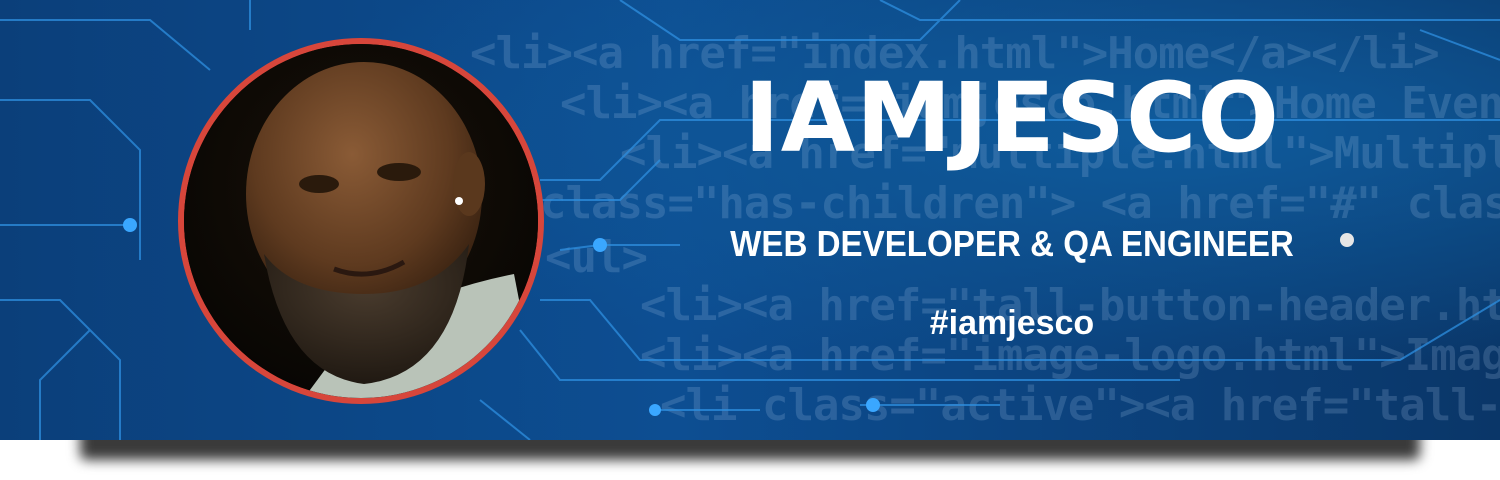 Image resolution: width=1500 pixels, height=480 pixels. I want to click on banner-hashtag: #iamjesco, so click(1012, 323).